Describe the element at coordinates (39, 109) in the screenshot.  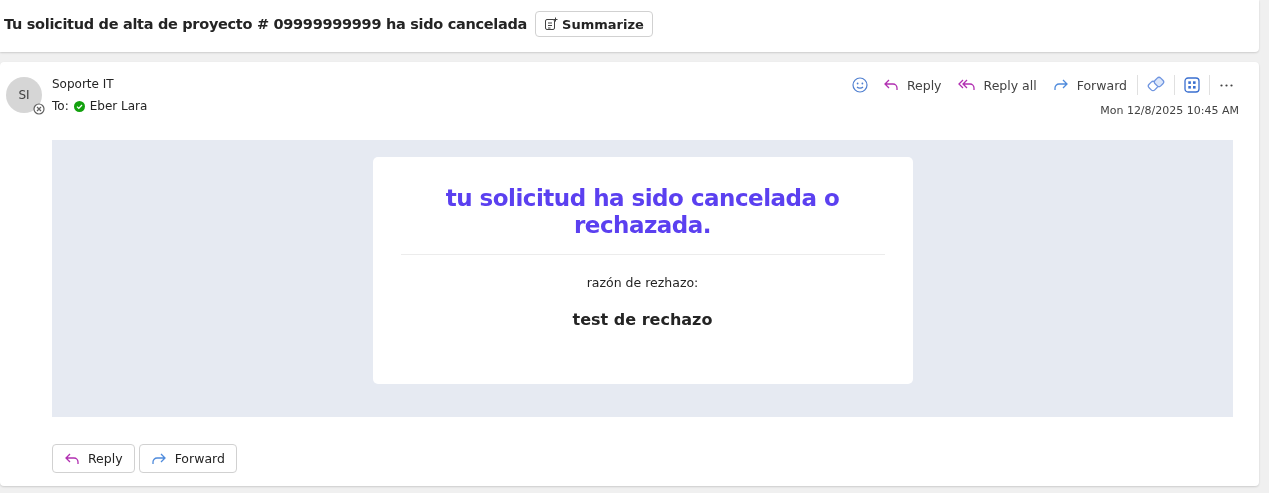
I see `status-icon` at that location.